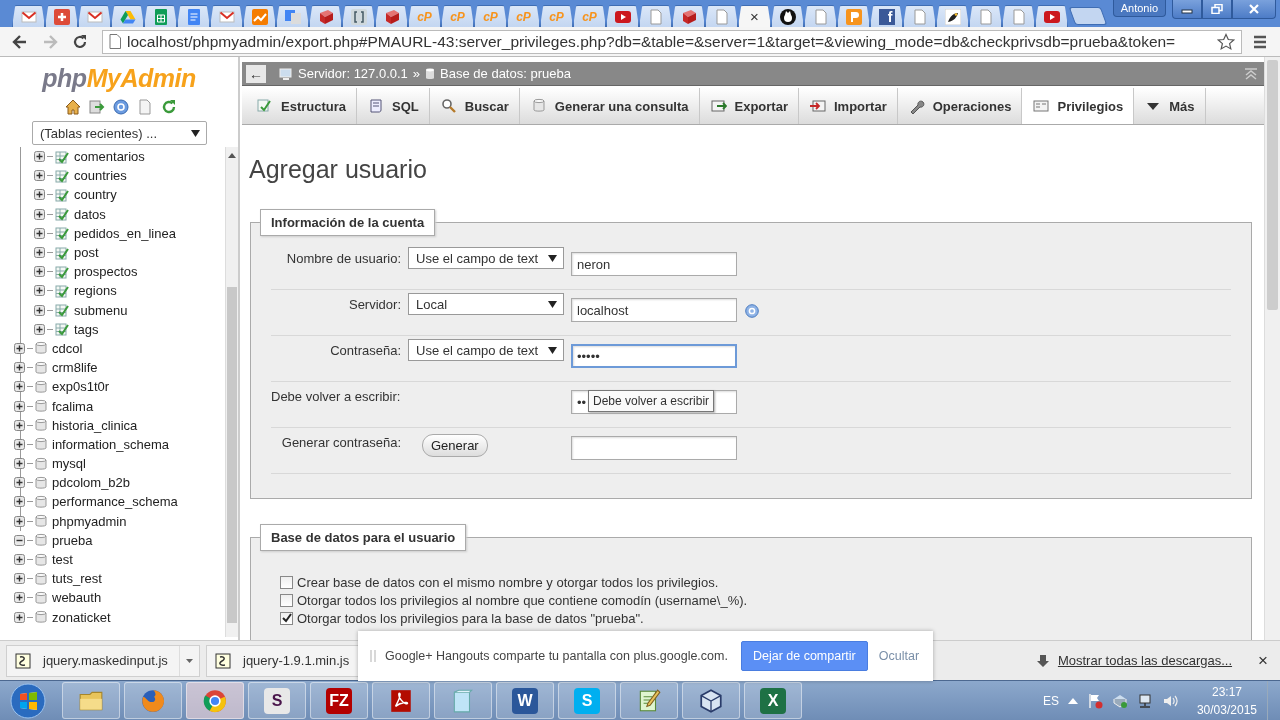 This screenshot has width=1280, height=720. Describe the element at coordinates (81, 387) in the screenshot. I see `database-link: exp0s1t0r` at that location.